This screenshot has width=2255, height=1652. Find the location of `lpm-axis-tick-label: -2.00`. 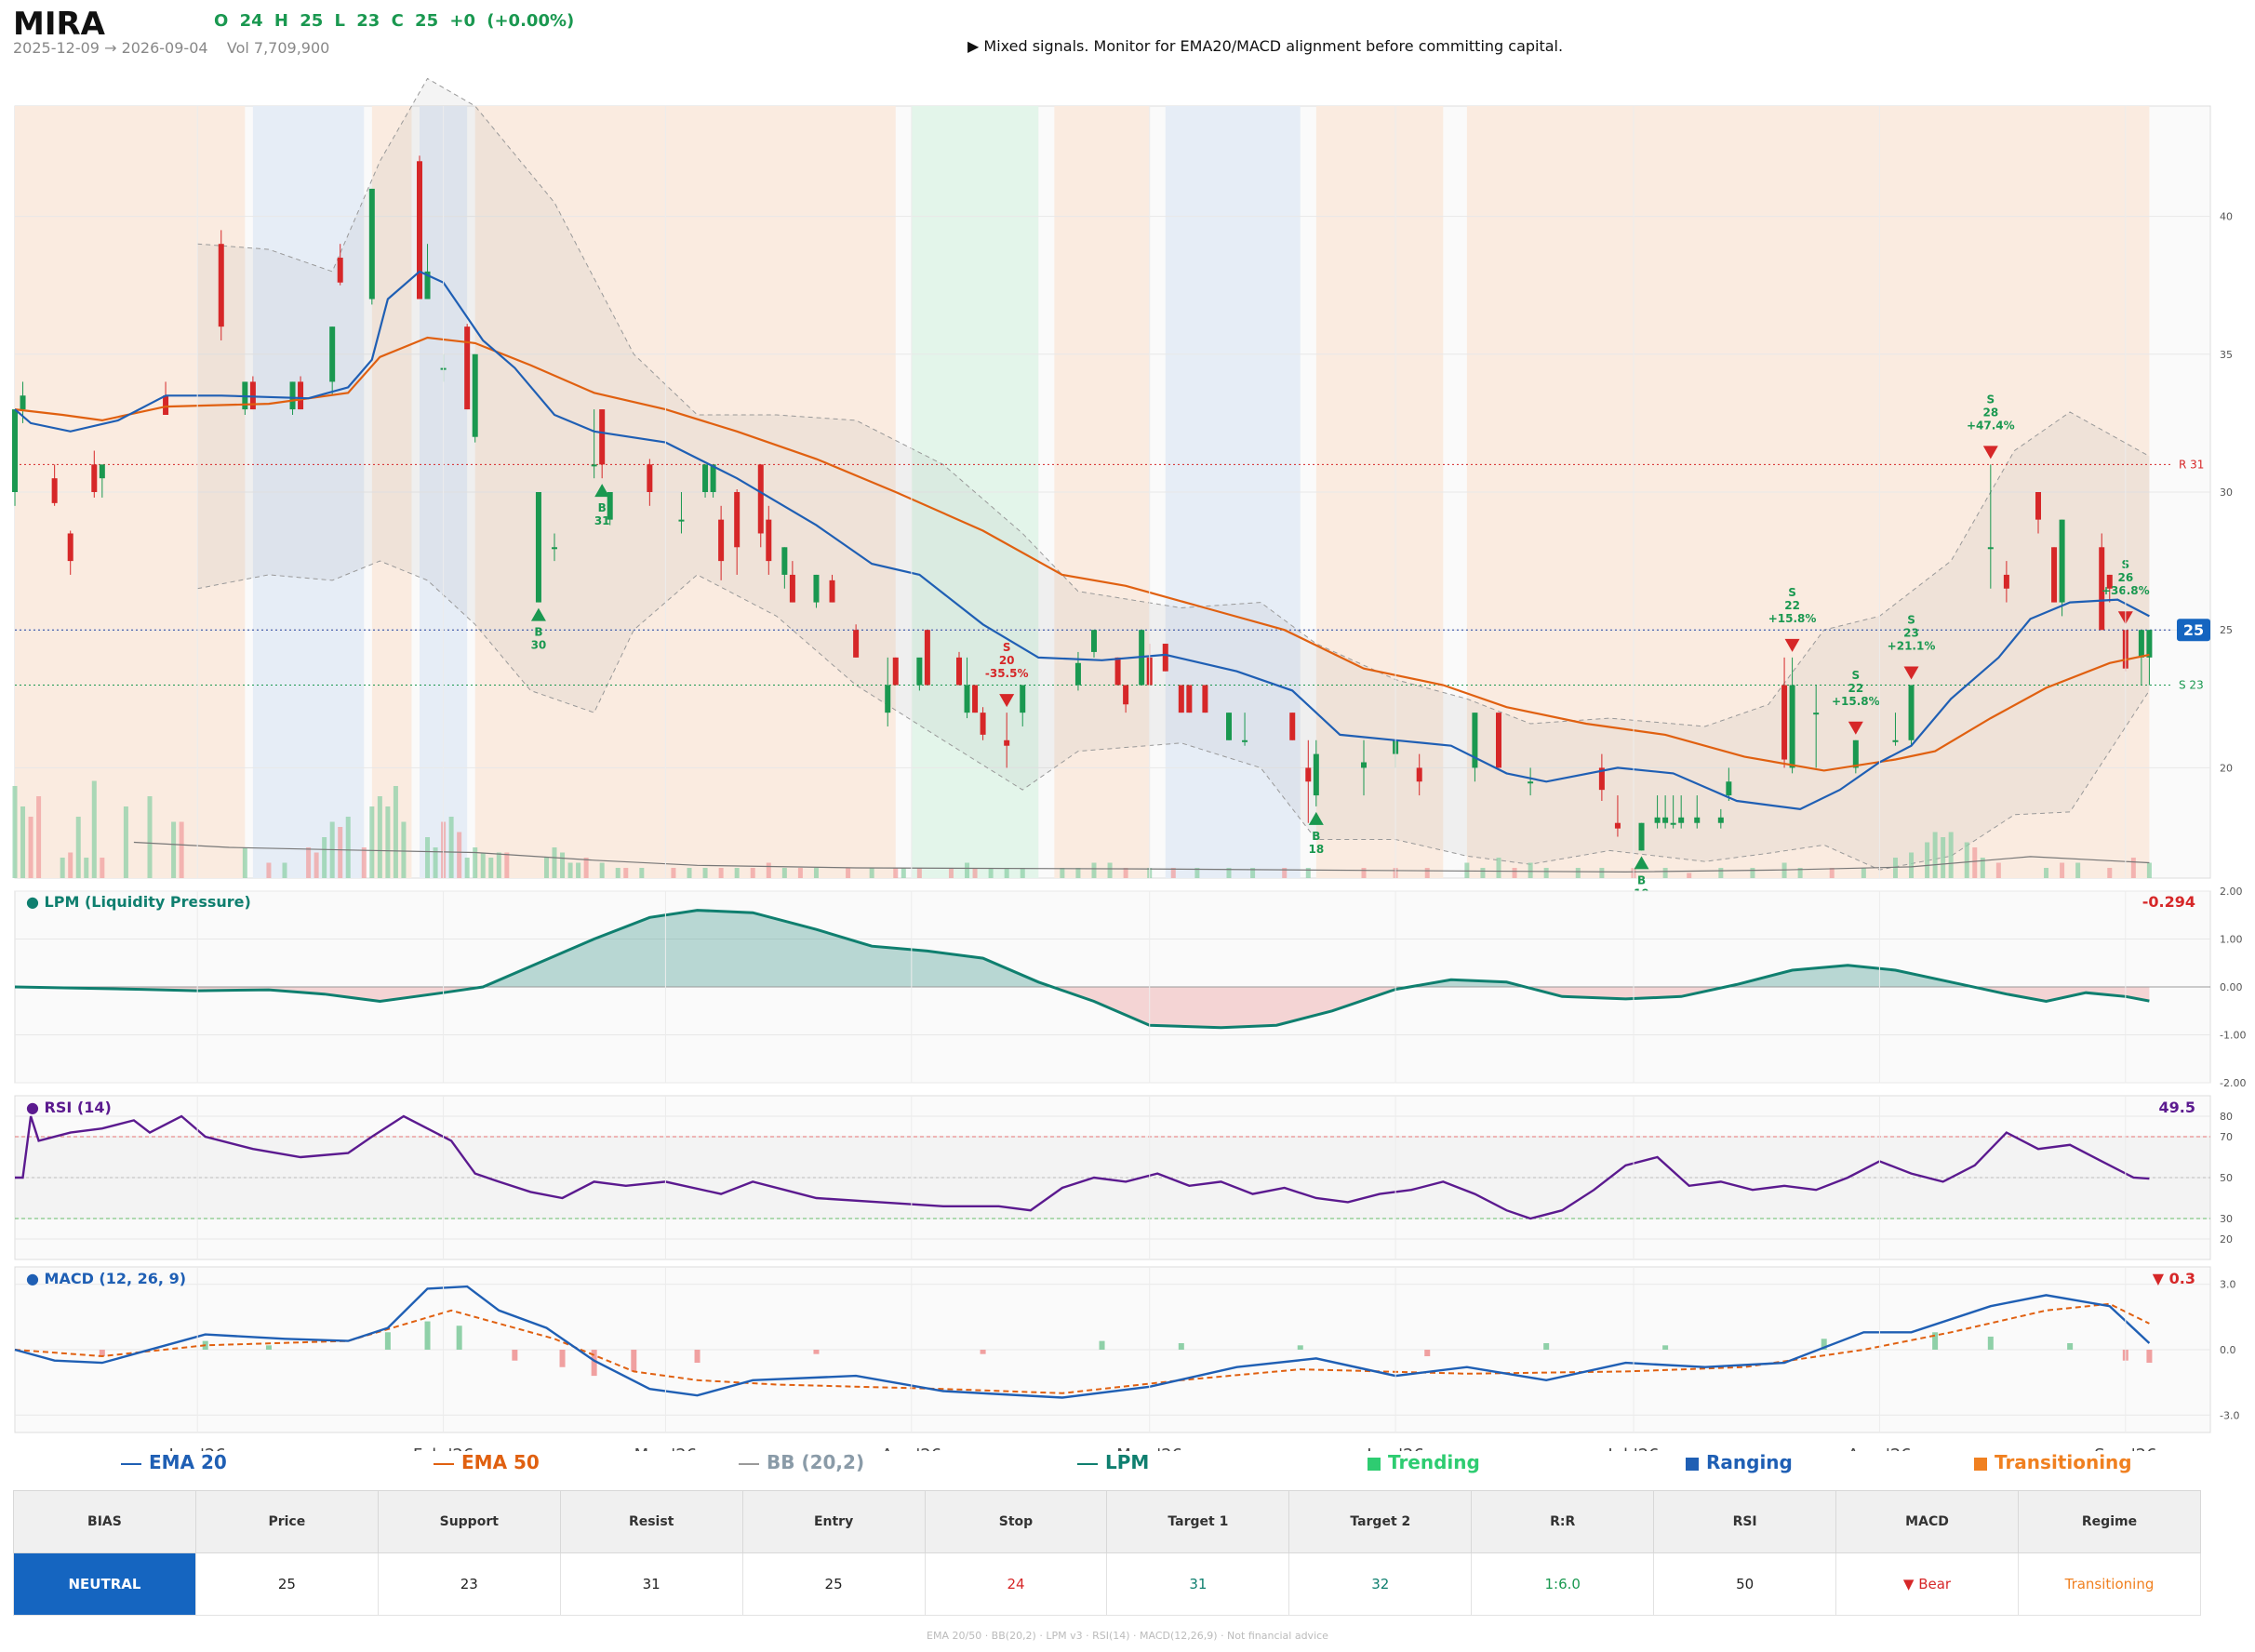

lpm-axis-tick-label: -2.00 is located at coordinates (2233, 1083).